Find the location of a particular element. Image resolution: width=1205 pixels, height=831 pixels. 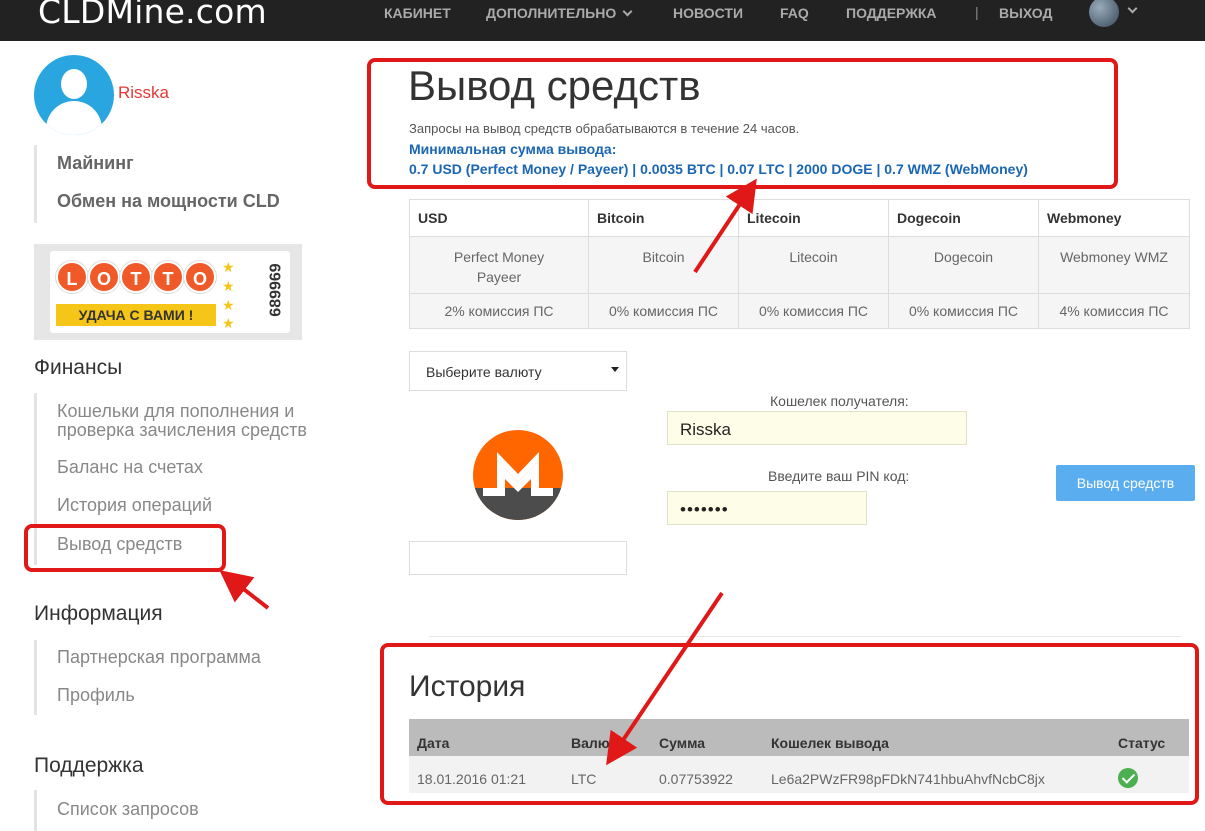

arrow-to-sidebar is located at coordinates (244, 590).